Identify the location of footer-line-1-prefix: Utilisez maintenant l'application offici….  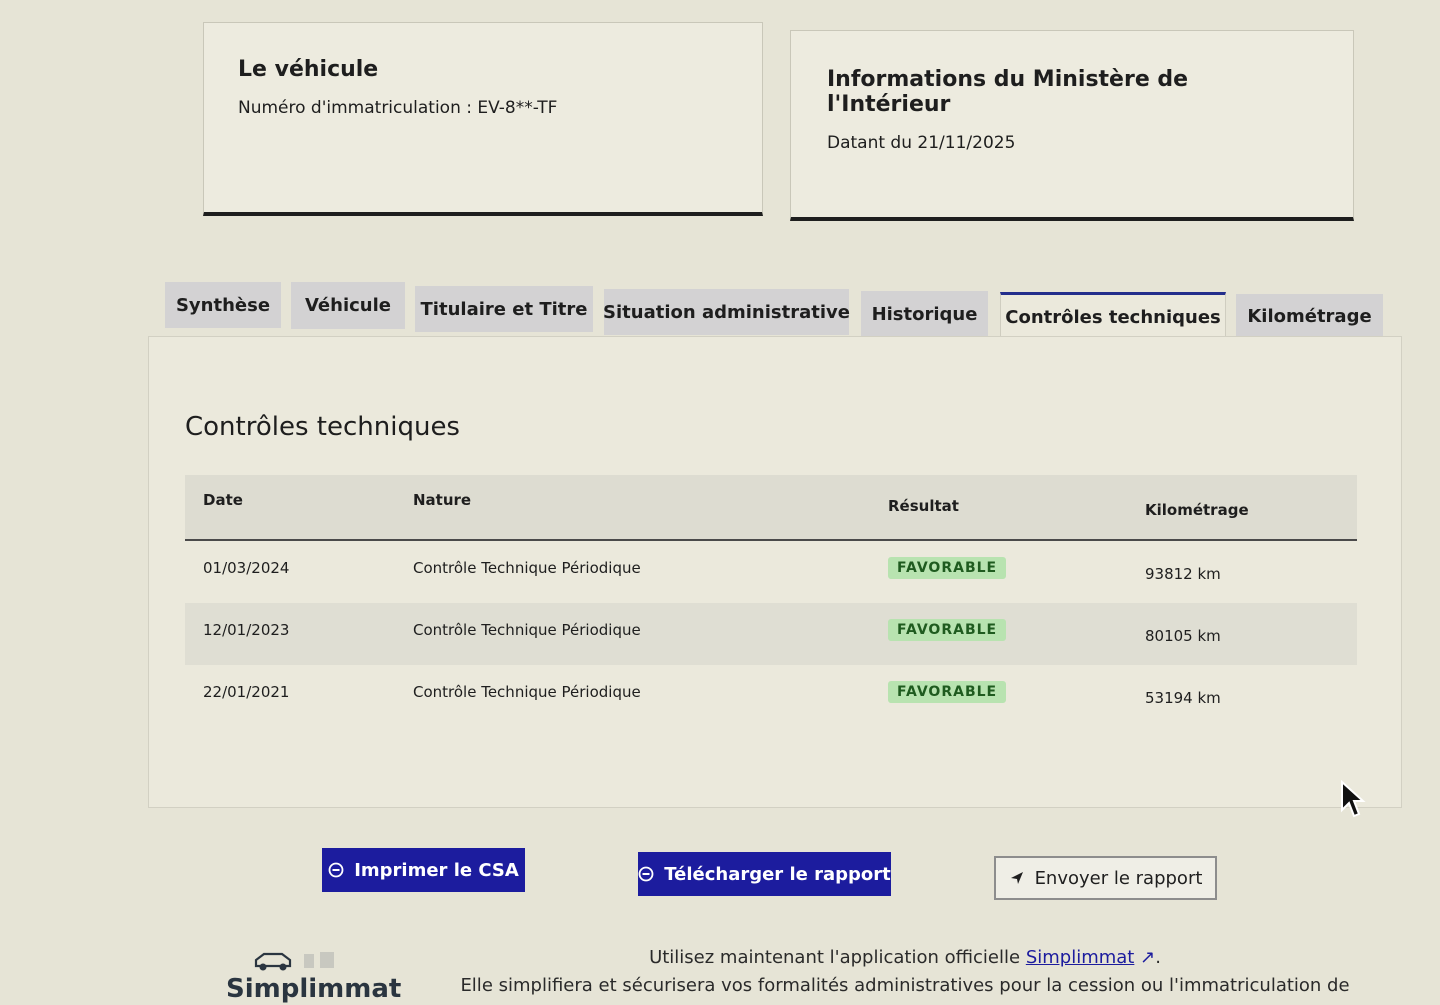
(835, 957).